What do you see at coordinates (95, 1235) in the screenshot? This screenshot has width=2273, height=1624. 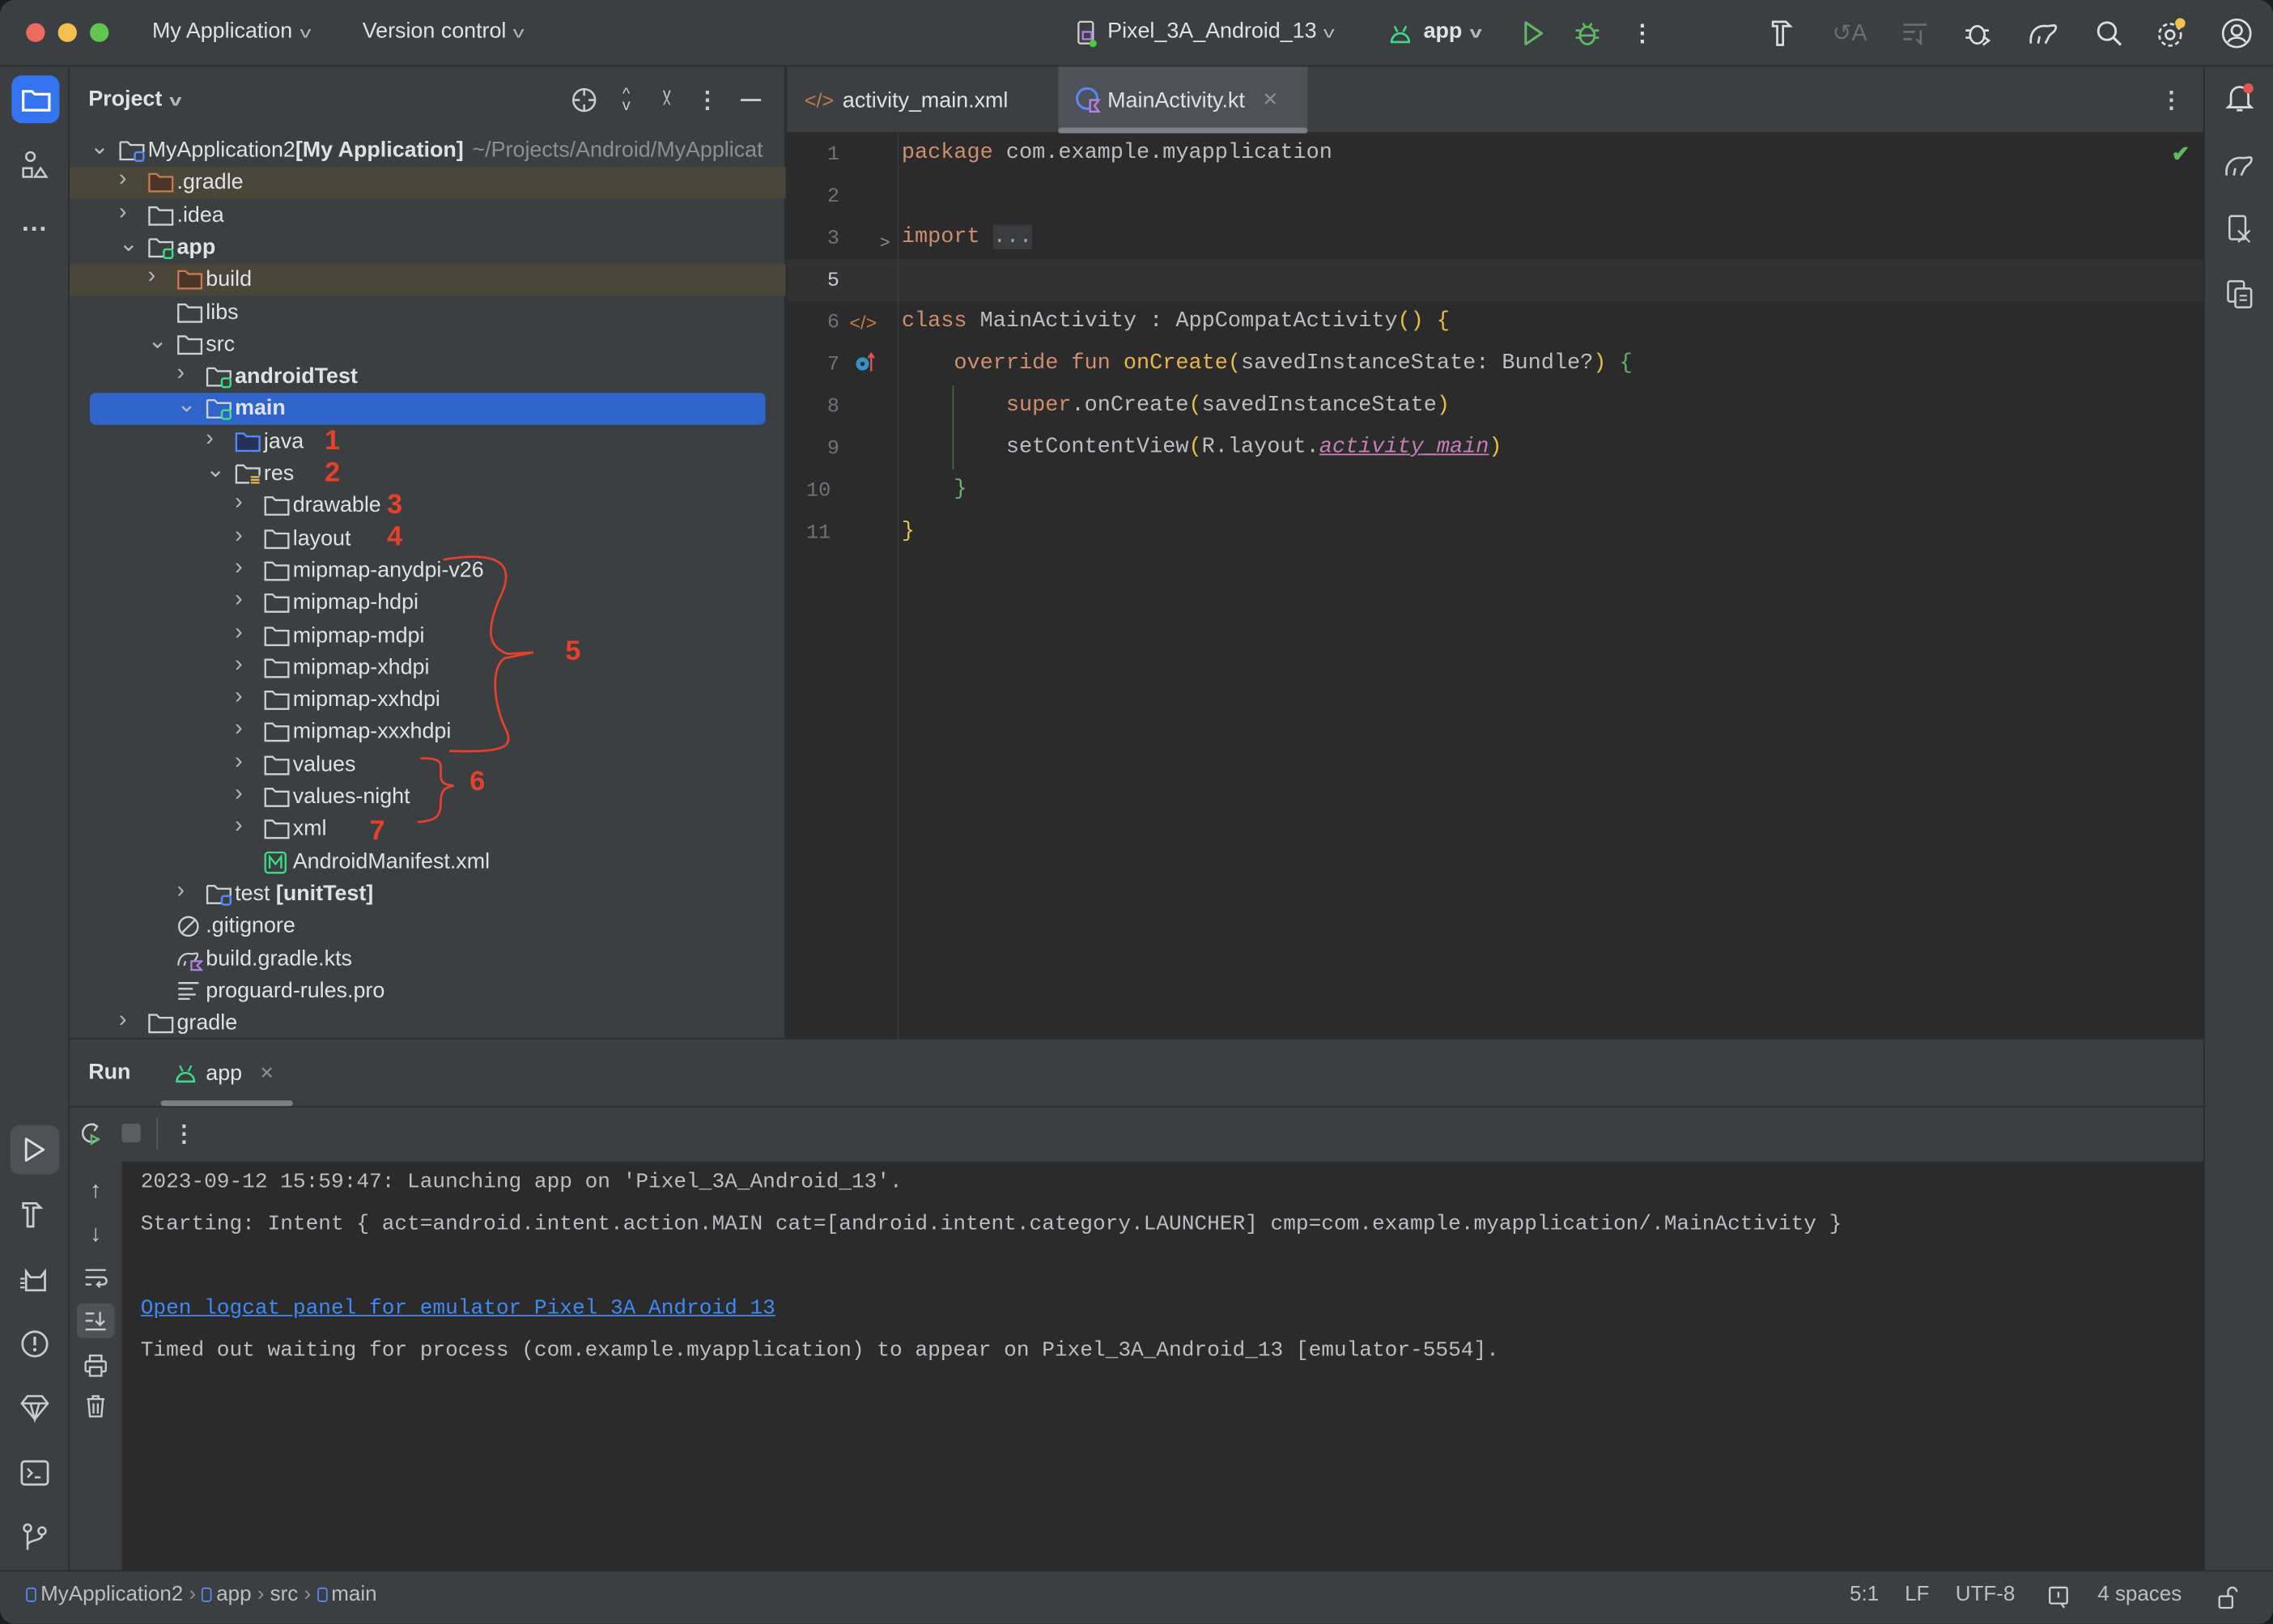 I see `scroll-down-arrow-icon: ↓` at bounding box center [95, 1235].